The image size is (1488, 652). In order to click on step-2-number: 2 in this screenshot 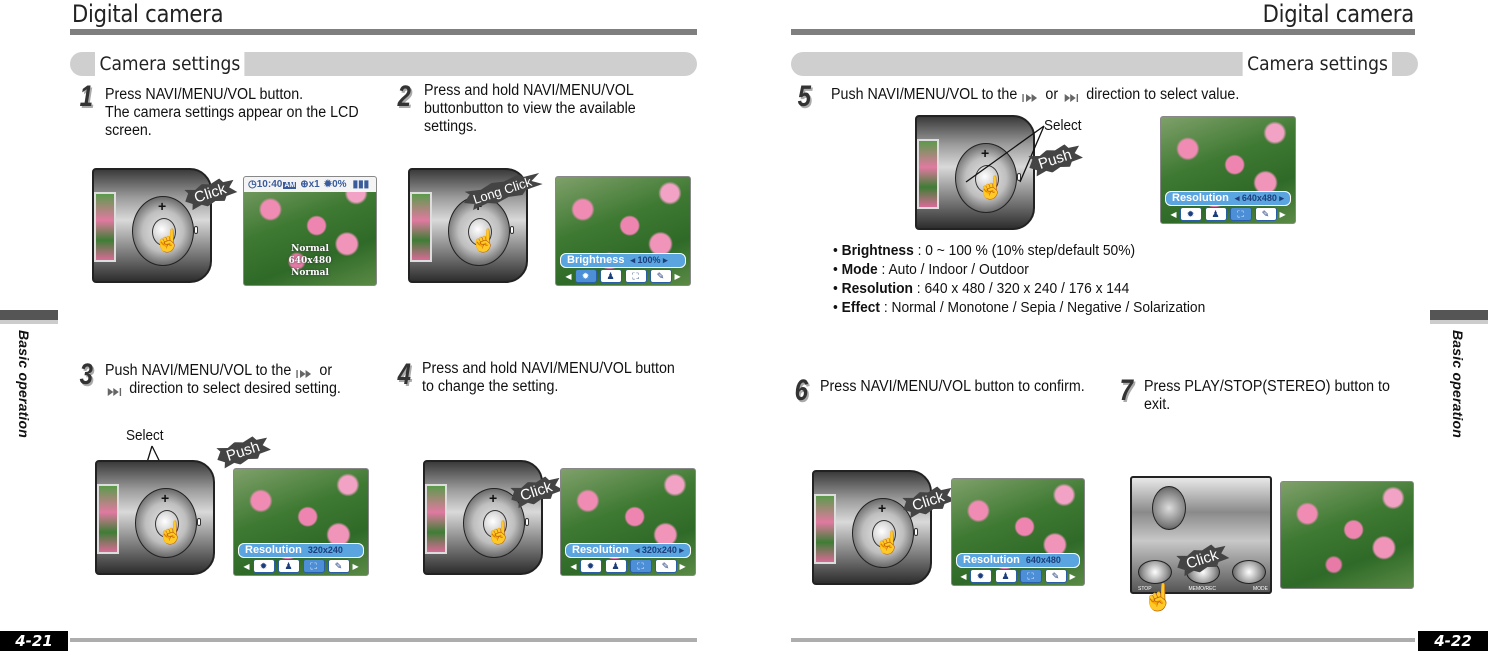, I will do `click(404, 96)`.